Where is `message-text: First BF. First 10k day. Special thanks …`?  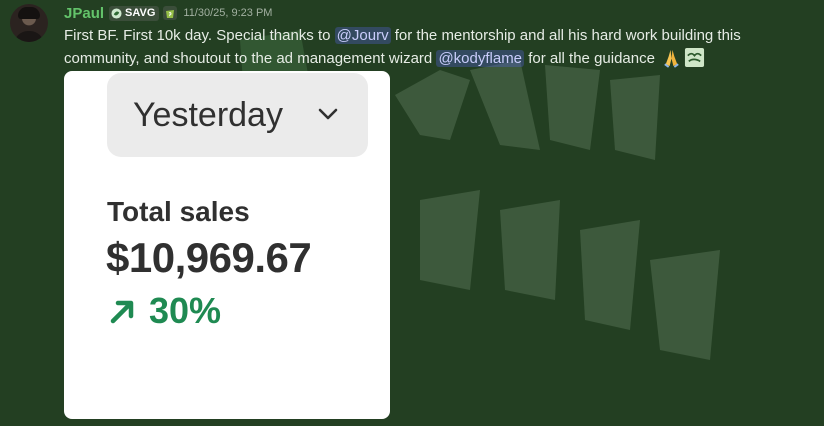 message-text: First BF. First 10k day. Special thanks … is located at coordinates (199, 35).